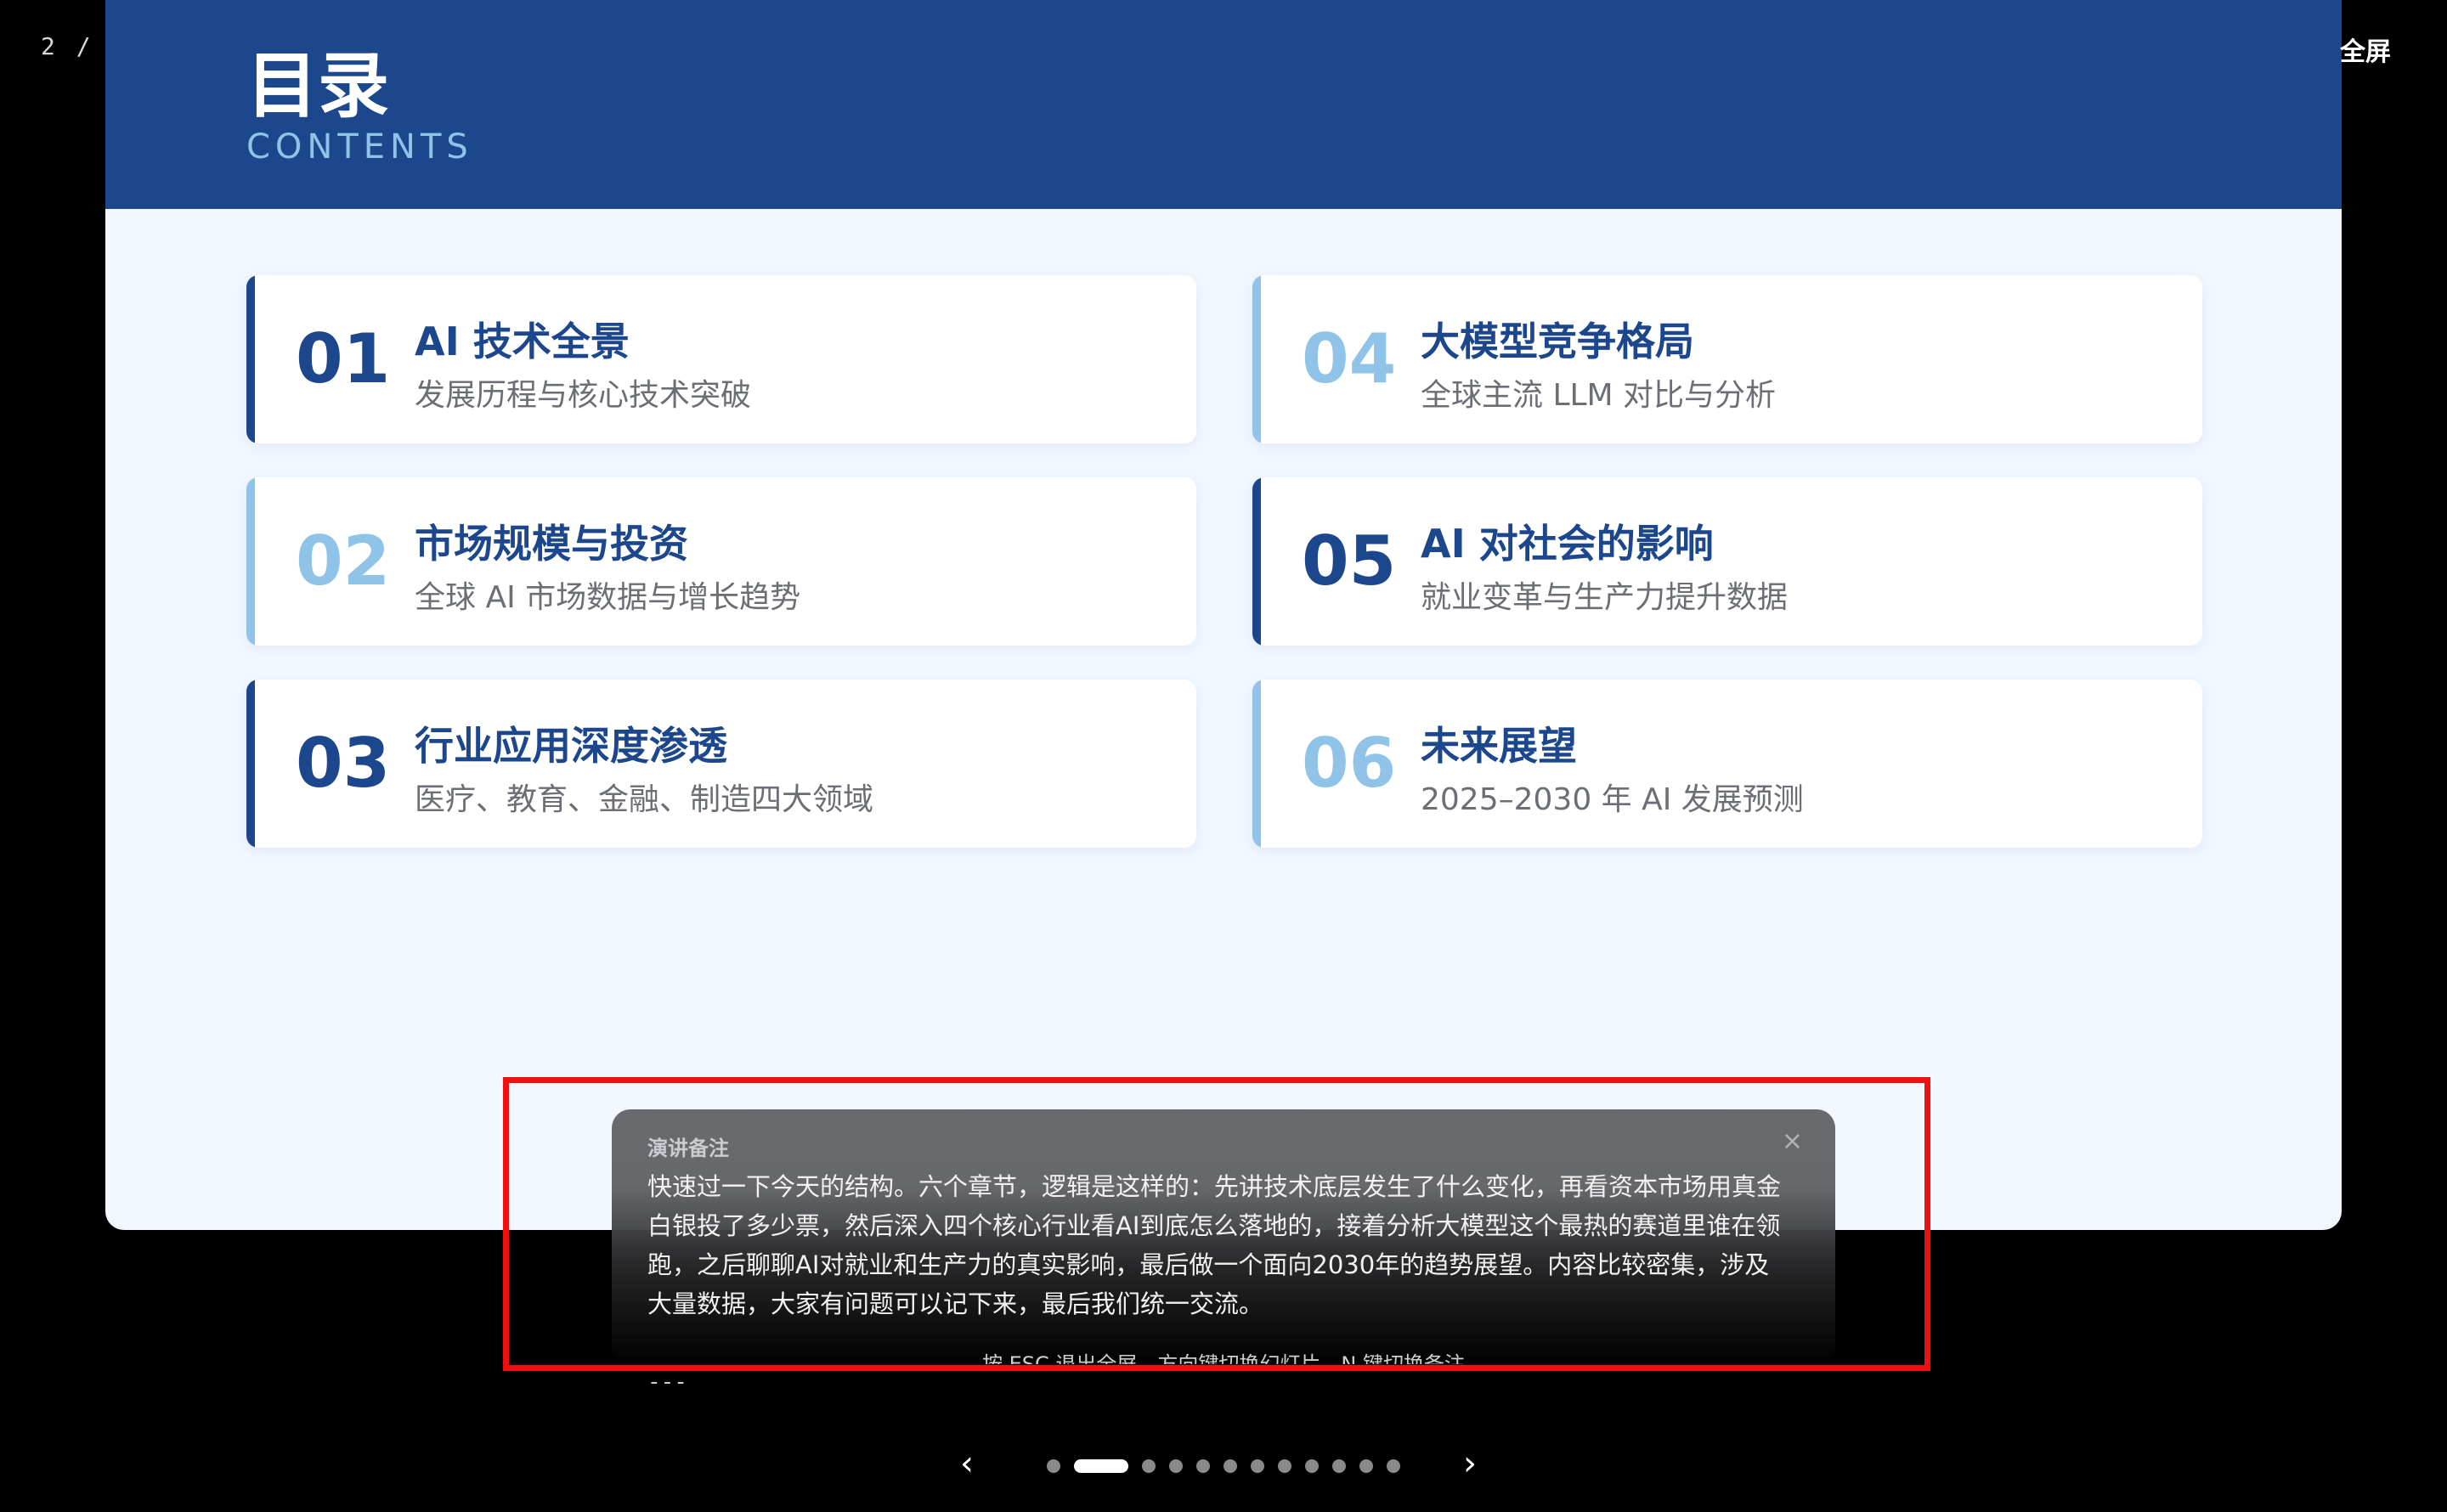 This screenshot has height=1512, width=2447. I want to click on toc-number: 01, so click(343, 358).